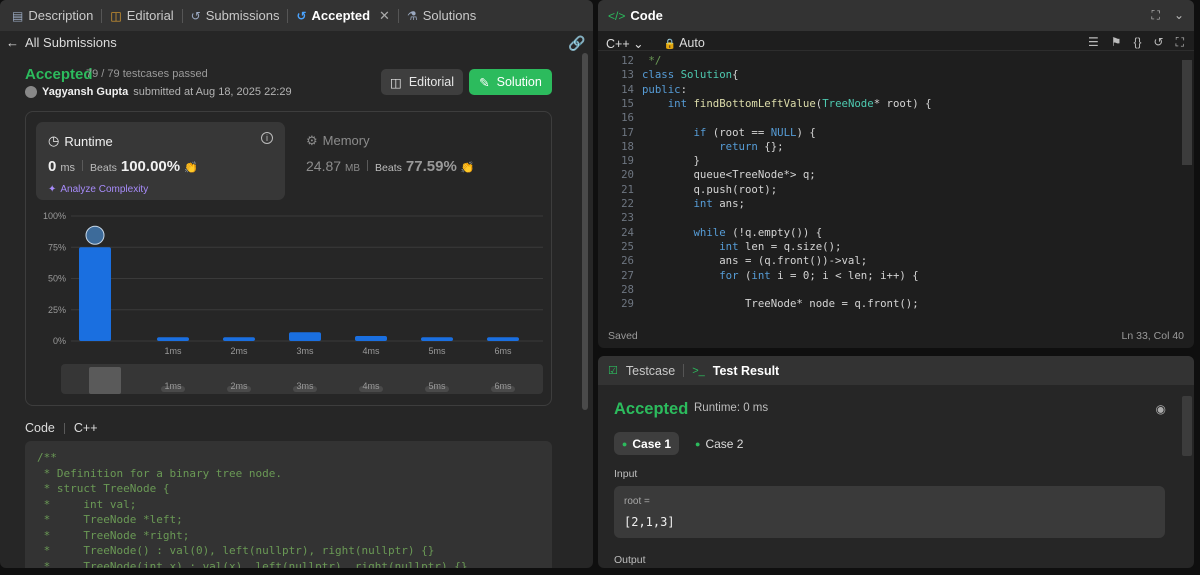 The image size is (1200, 575). Describe the element at coordinates (627, 232) in the screenshot. I see `line-number: 24` at that location.